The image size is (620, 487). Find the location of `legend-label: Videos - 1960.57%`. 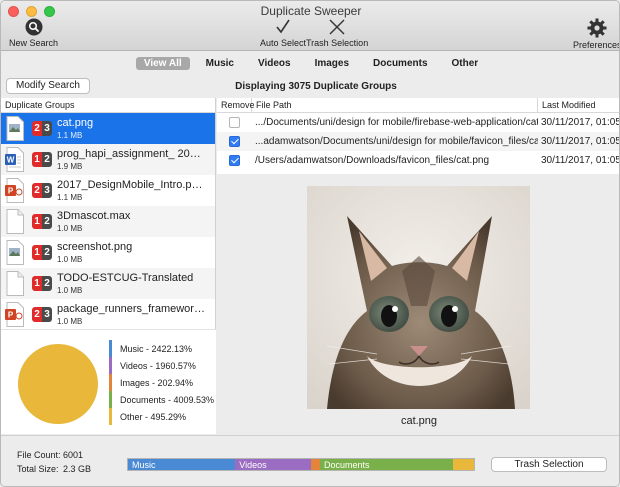

legend-label: Videos - 1960.57% is located at coordinates (158, 365).